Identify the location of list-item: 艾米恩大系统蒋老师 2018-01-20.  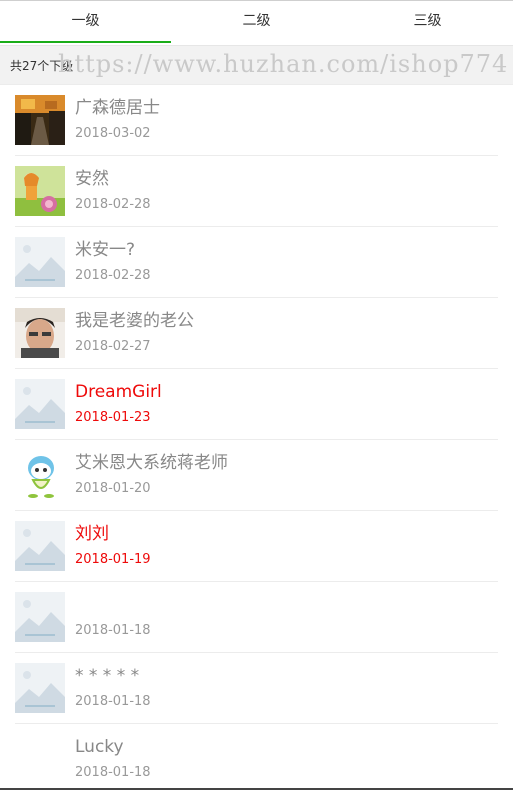
(256, 475).